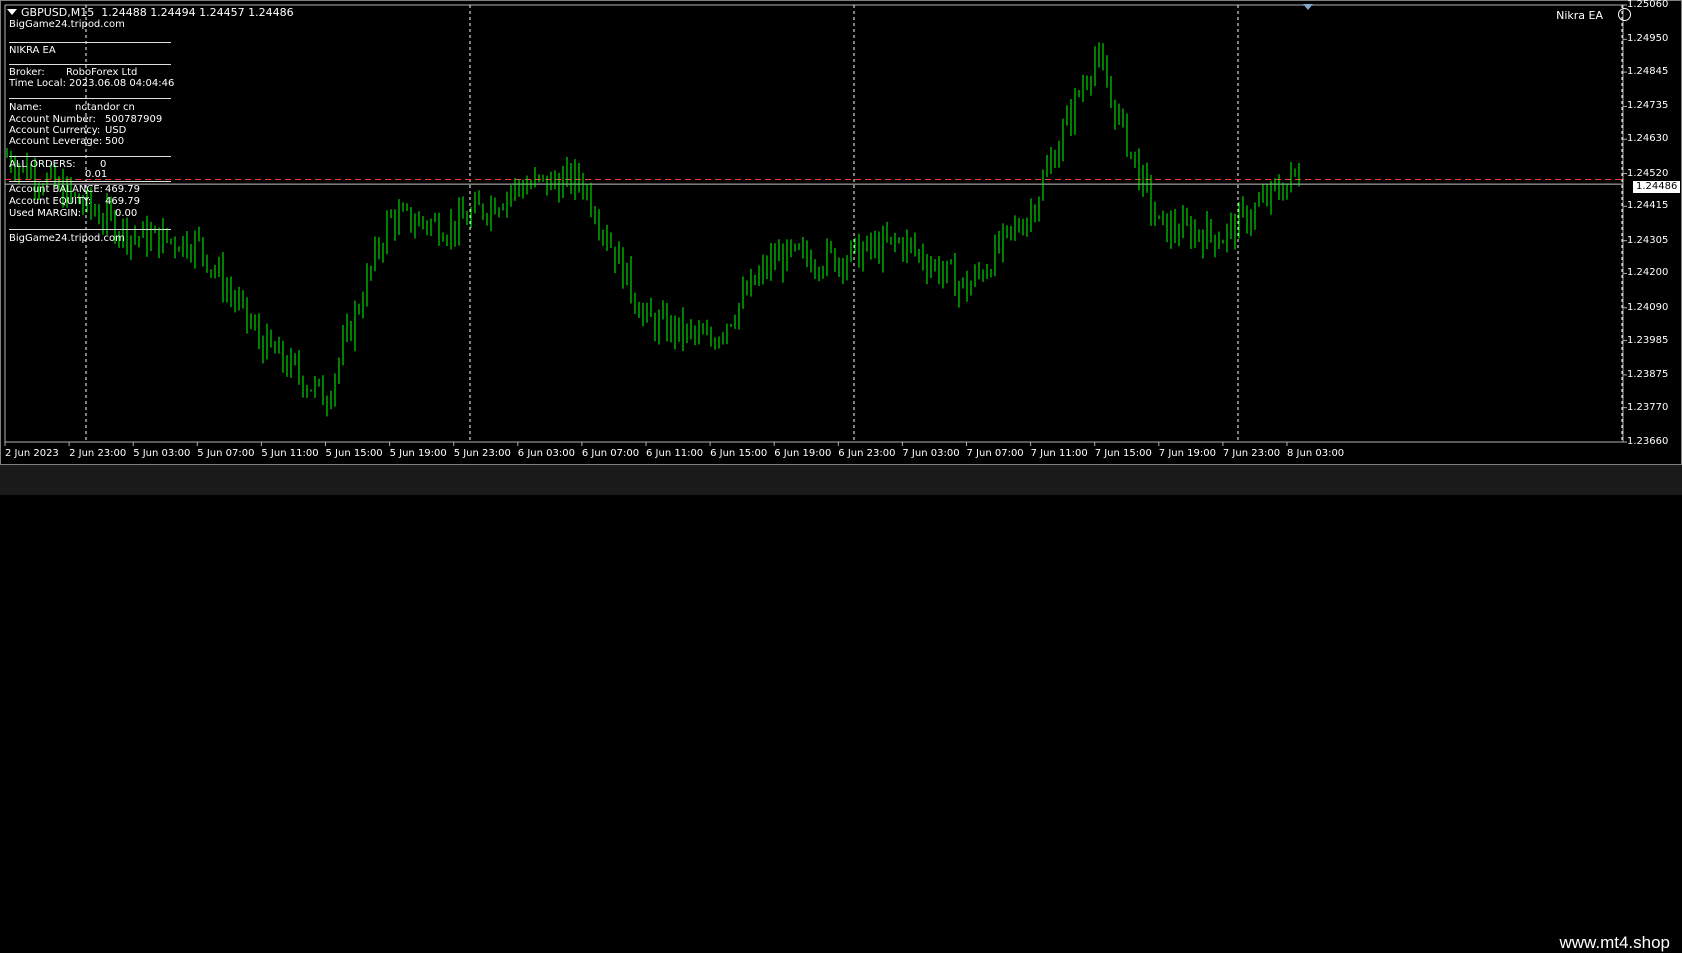  I want to click on time-axis-label: 5 Jun 11:00, so click(290, 453).